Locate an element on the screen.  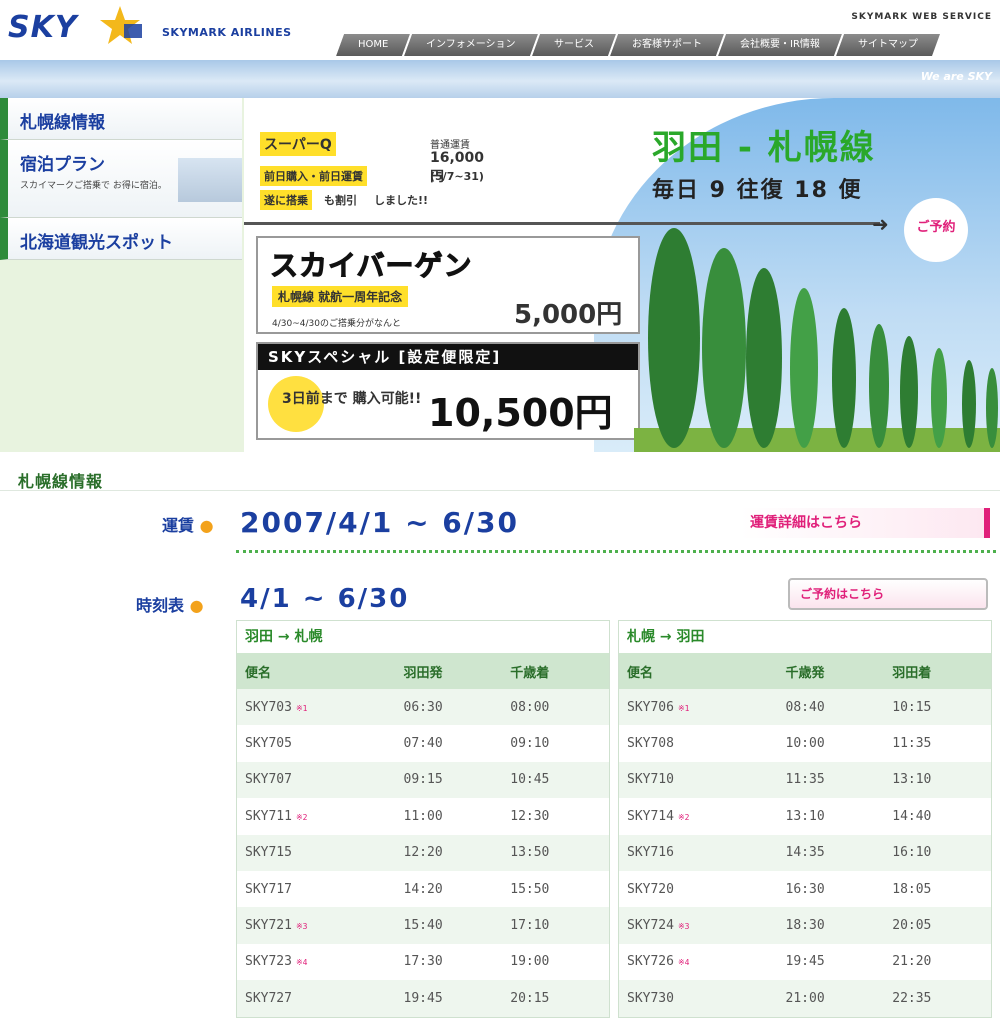
sidebar-item-label: 宿泊プラン is located at coordinates (62, 165).